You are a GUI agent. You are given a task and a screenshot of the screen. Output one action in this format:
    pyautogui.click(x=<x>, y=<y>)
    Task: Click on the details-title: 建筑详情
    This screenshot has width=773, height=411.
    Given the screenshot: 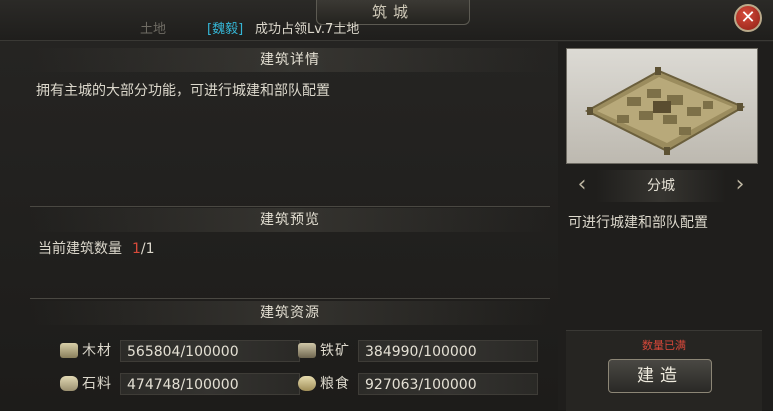 What is the action you would take?
    pyautogui.click(x=290, y=60)
    